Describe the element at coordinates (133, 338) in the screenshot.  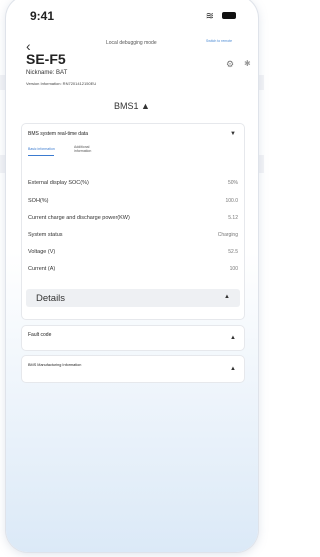
I see `fault-code-panel: Fault code ▲` at that location.